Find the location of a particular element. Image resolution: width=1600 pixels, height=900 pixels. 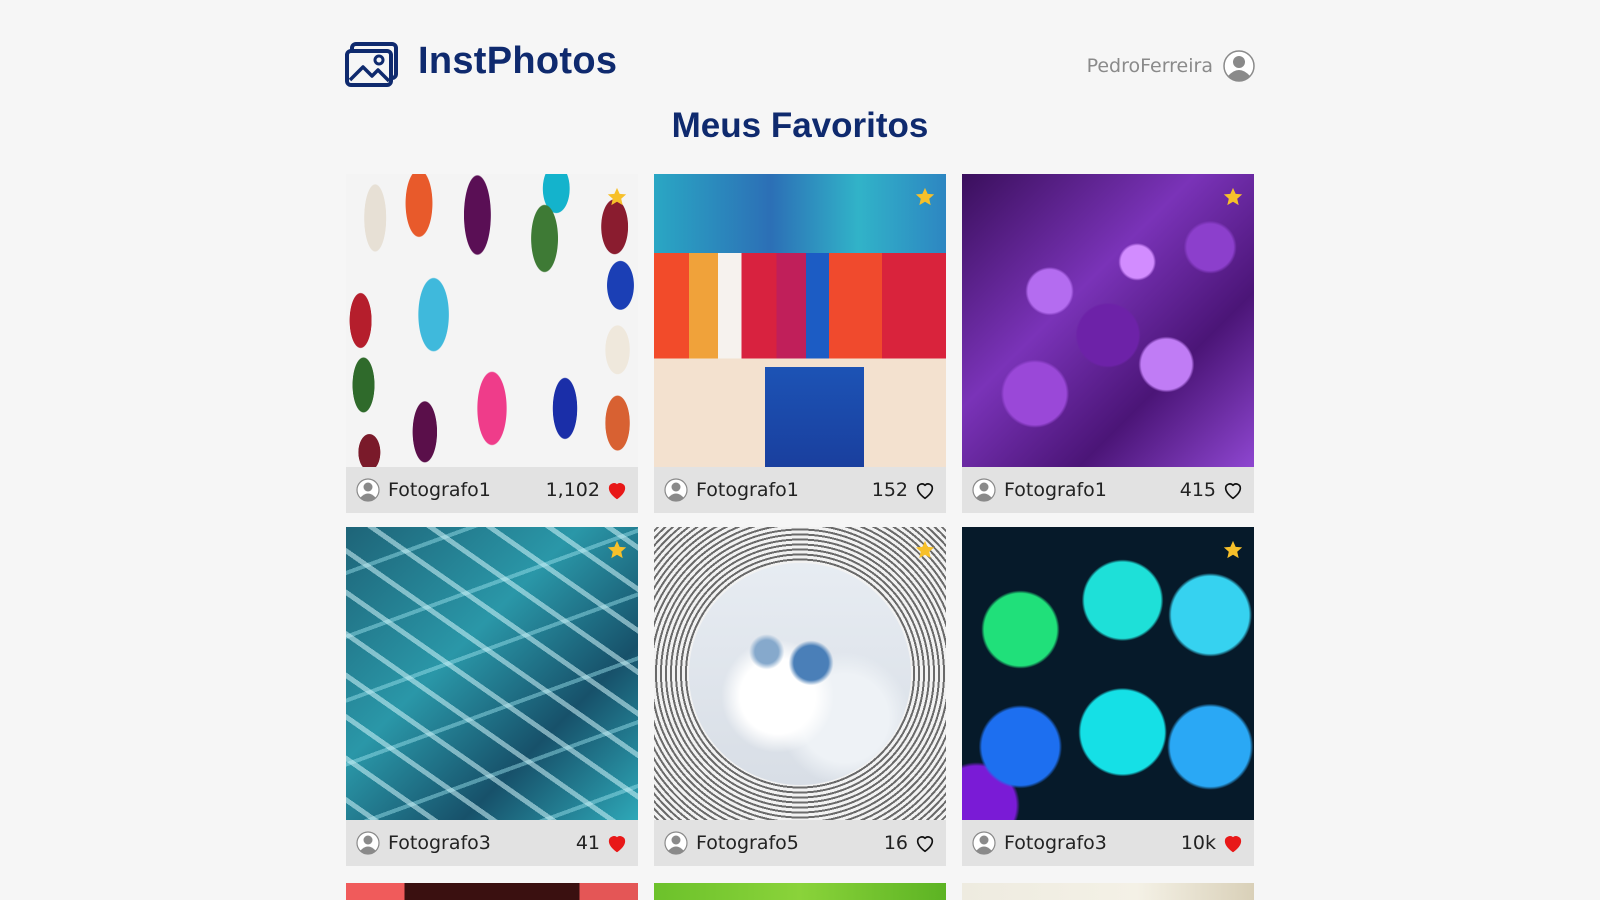

photo-footer: Fotografo1 415 is located at coordinates (1108, 490).